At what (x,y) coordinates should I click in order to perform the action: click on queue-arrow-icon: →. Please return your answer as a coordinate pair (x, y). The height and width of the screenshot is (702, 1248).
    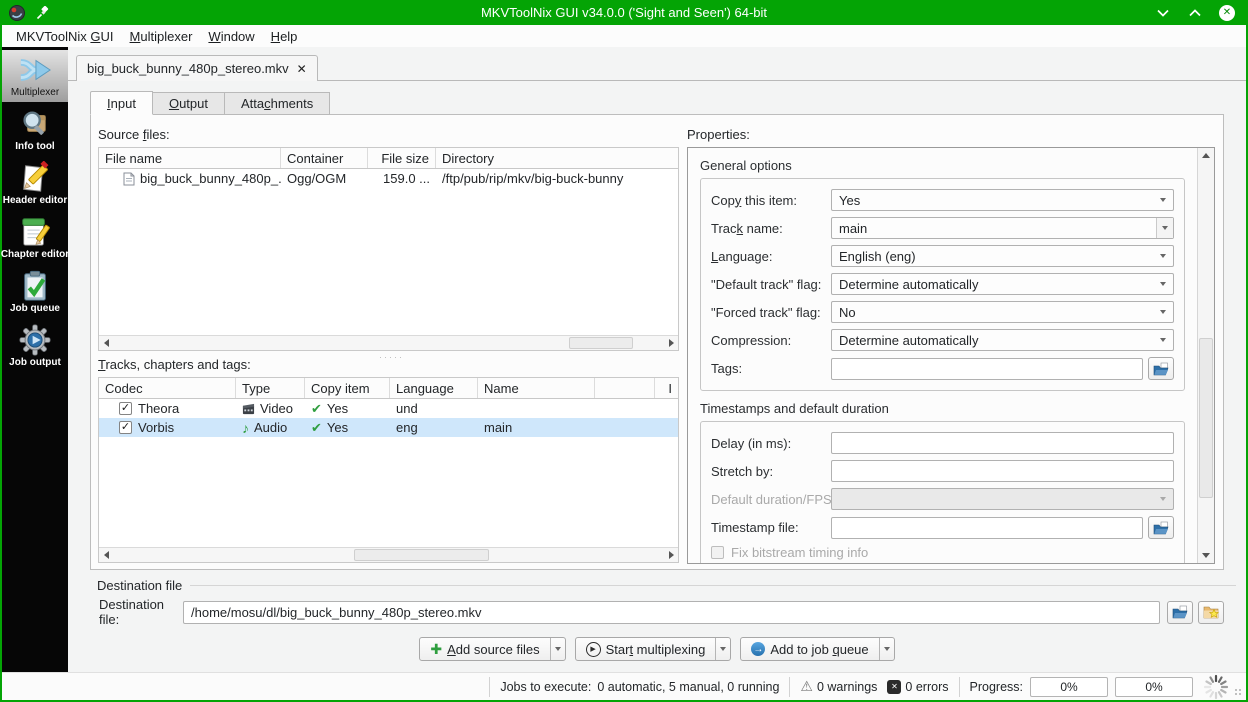
    Looking at the image, I should click on (758, 649).